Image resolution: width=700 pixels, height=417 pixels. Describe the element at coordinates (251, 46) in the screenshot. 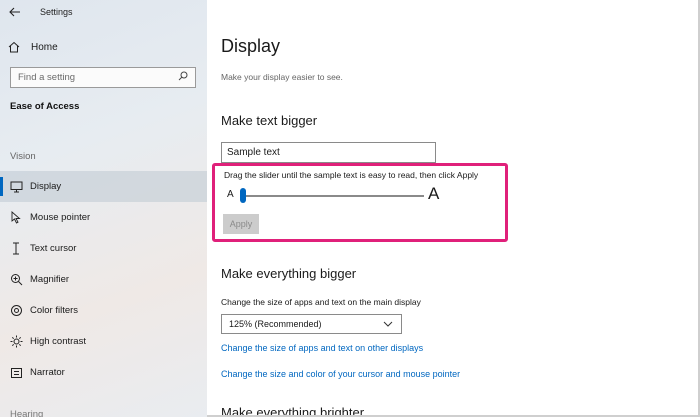

I see `page-title: Display` at that location.